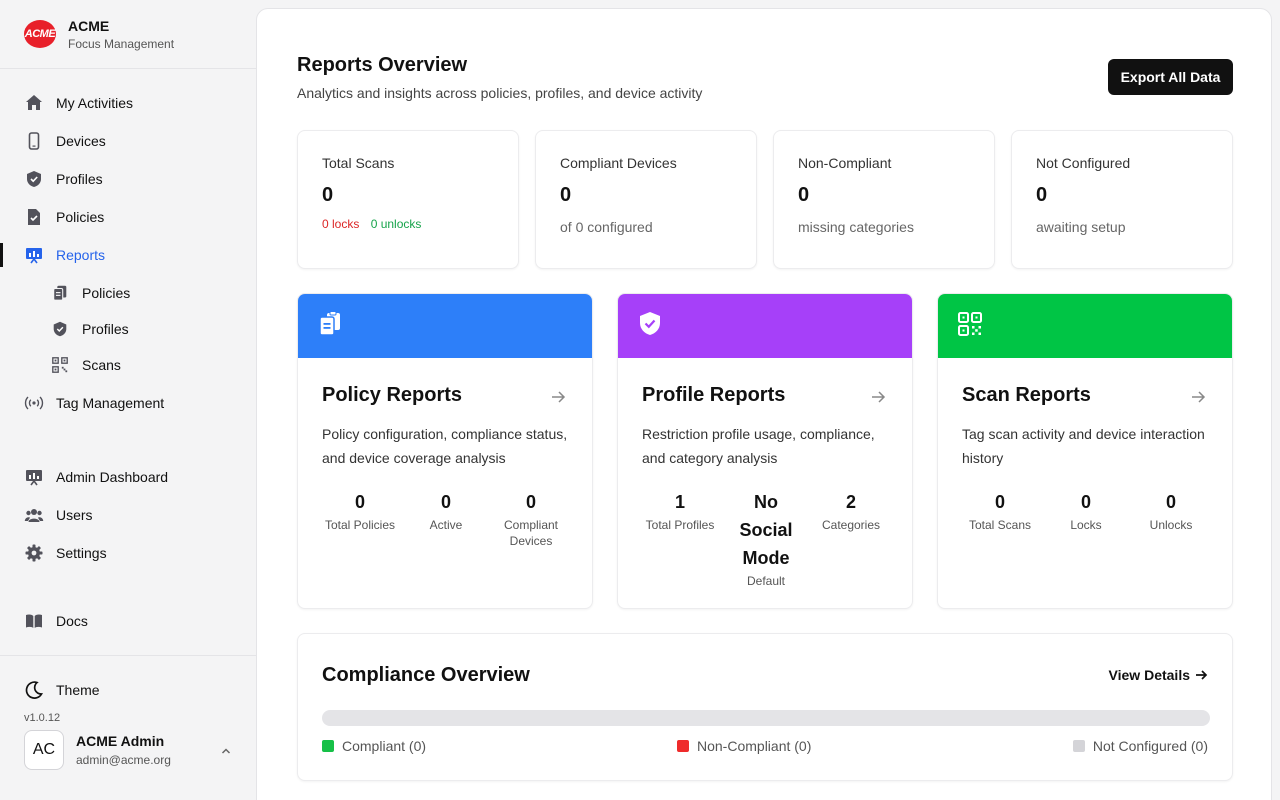 This screenshot has width=1280, height=800. What do you see at coordinates (34, 141) in the screenshot?
I see `phone-icon` at bounding box center [34, 141].